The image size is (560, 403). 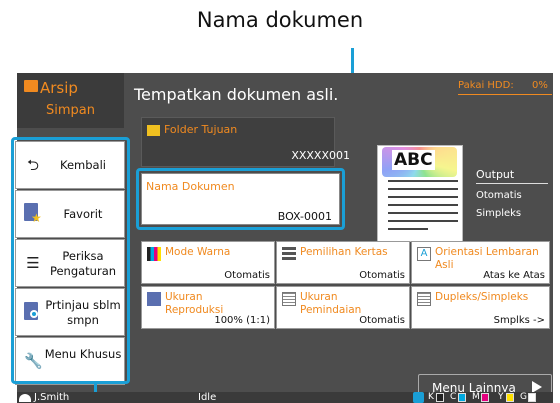 I want to click on reproduction-size-label: Ukuran Reproduksi, so click(x=194, y=303).